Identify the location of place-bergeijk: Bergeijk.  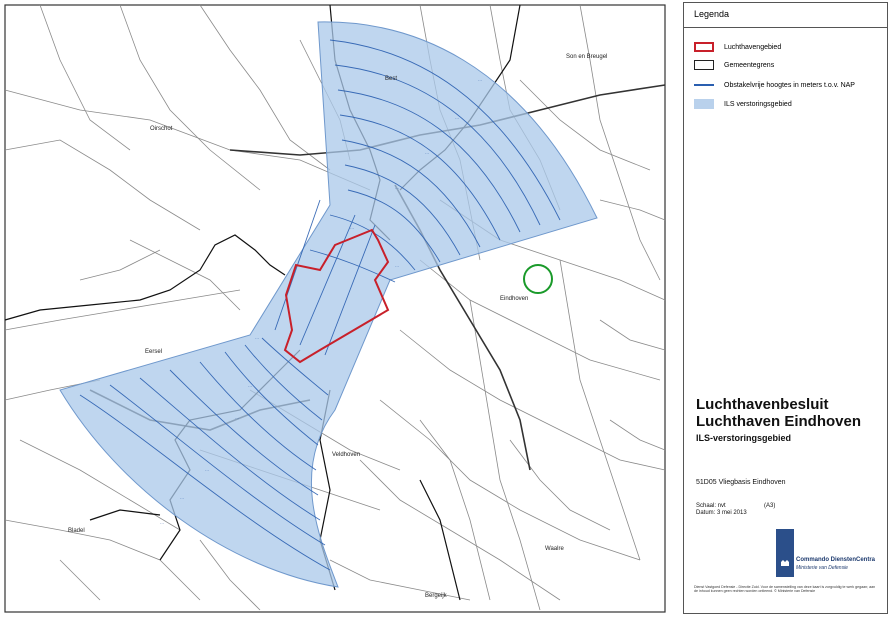
(436, 596).